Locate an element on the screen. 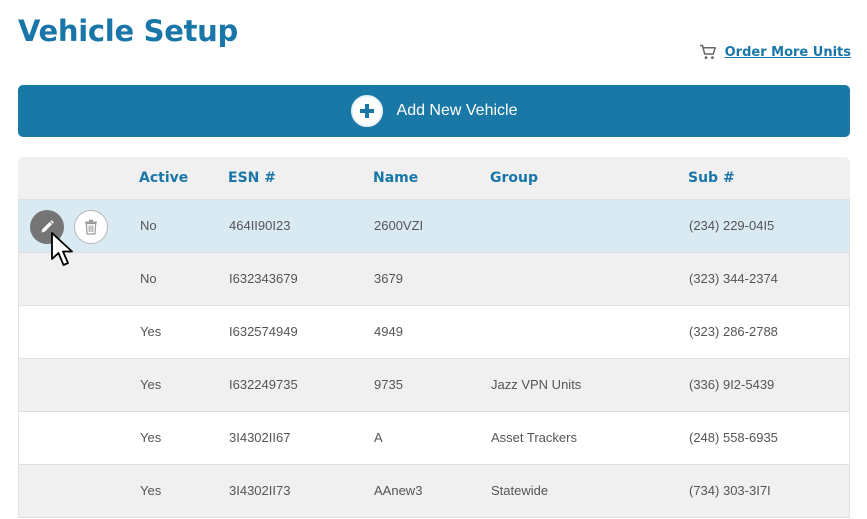 This screenshot has height=519, width=867. header-name: Name is located at coordinates (395, 178).